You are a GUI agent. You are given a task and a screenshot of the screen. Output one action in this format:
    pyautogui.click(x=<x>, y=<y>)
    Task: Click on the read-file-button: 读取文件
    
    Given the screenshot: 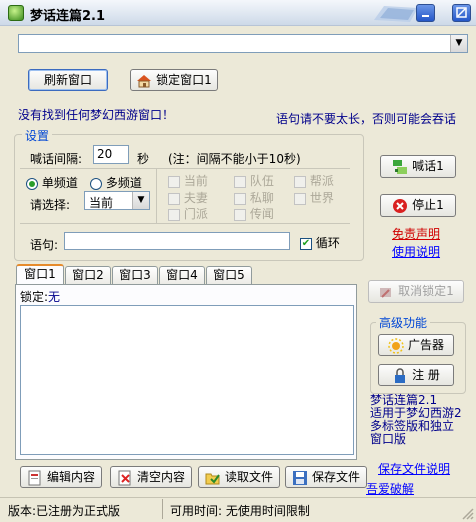 What is the action you would take?
    pyautogui.click(x=239, y=477)
    